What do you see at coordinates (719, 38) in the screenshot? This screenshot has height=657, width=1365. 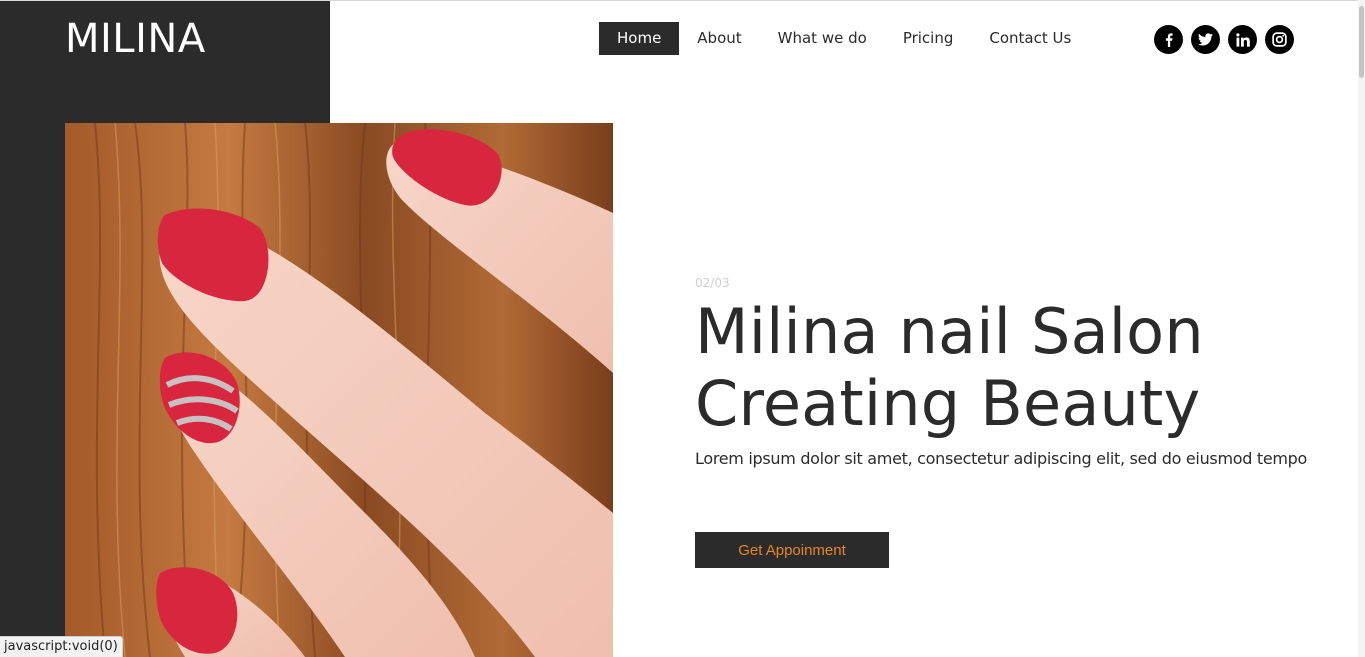 I see `nav-item-about: About` at bounding box center [719, 38].